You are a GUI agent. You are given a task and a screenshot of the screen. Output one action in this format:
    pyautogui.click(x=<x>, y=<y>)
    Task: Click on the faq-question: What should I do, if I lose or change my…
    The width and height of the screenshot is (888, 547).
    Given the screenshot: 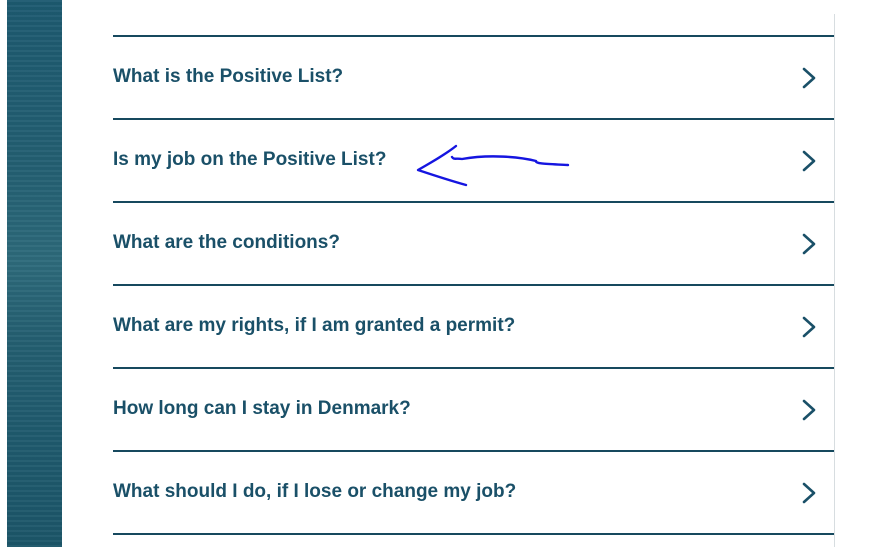 What is the action you would take?
    pyautogui.click(x=314, y=492)
    